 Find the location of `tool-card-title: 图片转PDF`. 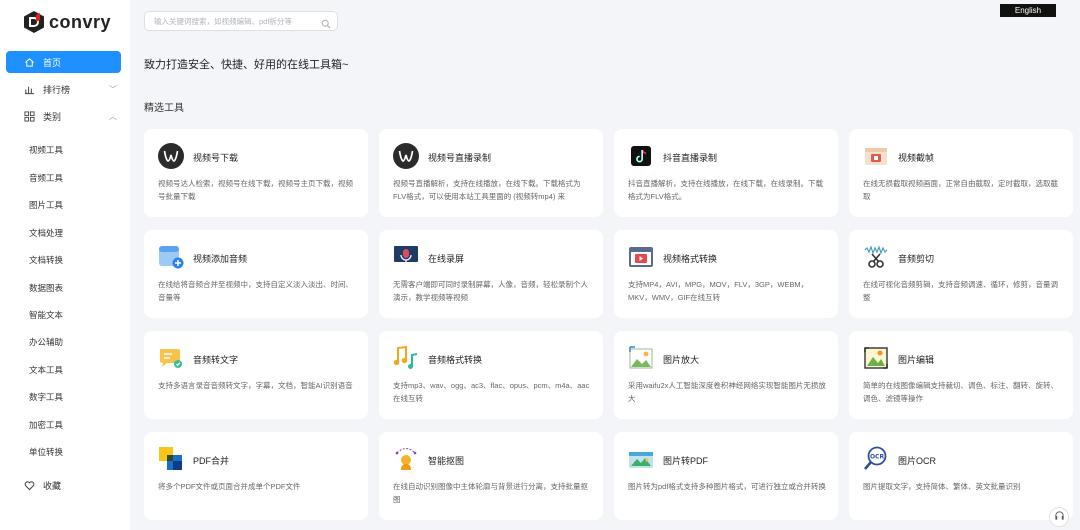

tool-card-title: 图片转PDF is located at coordinates (686, 461).